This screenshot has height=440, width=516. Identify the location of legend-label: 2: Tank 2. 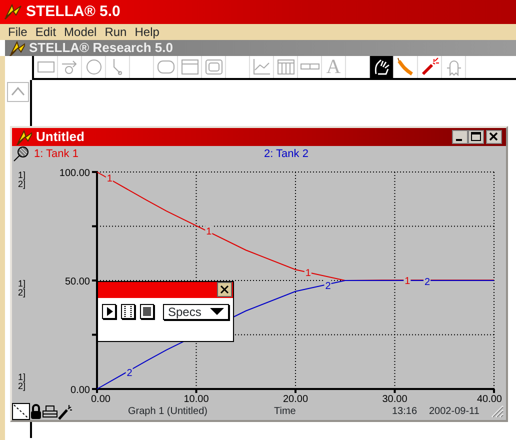
(286, 154).